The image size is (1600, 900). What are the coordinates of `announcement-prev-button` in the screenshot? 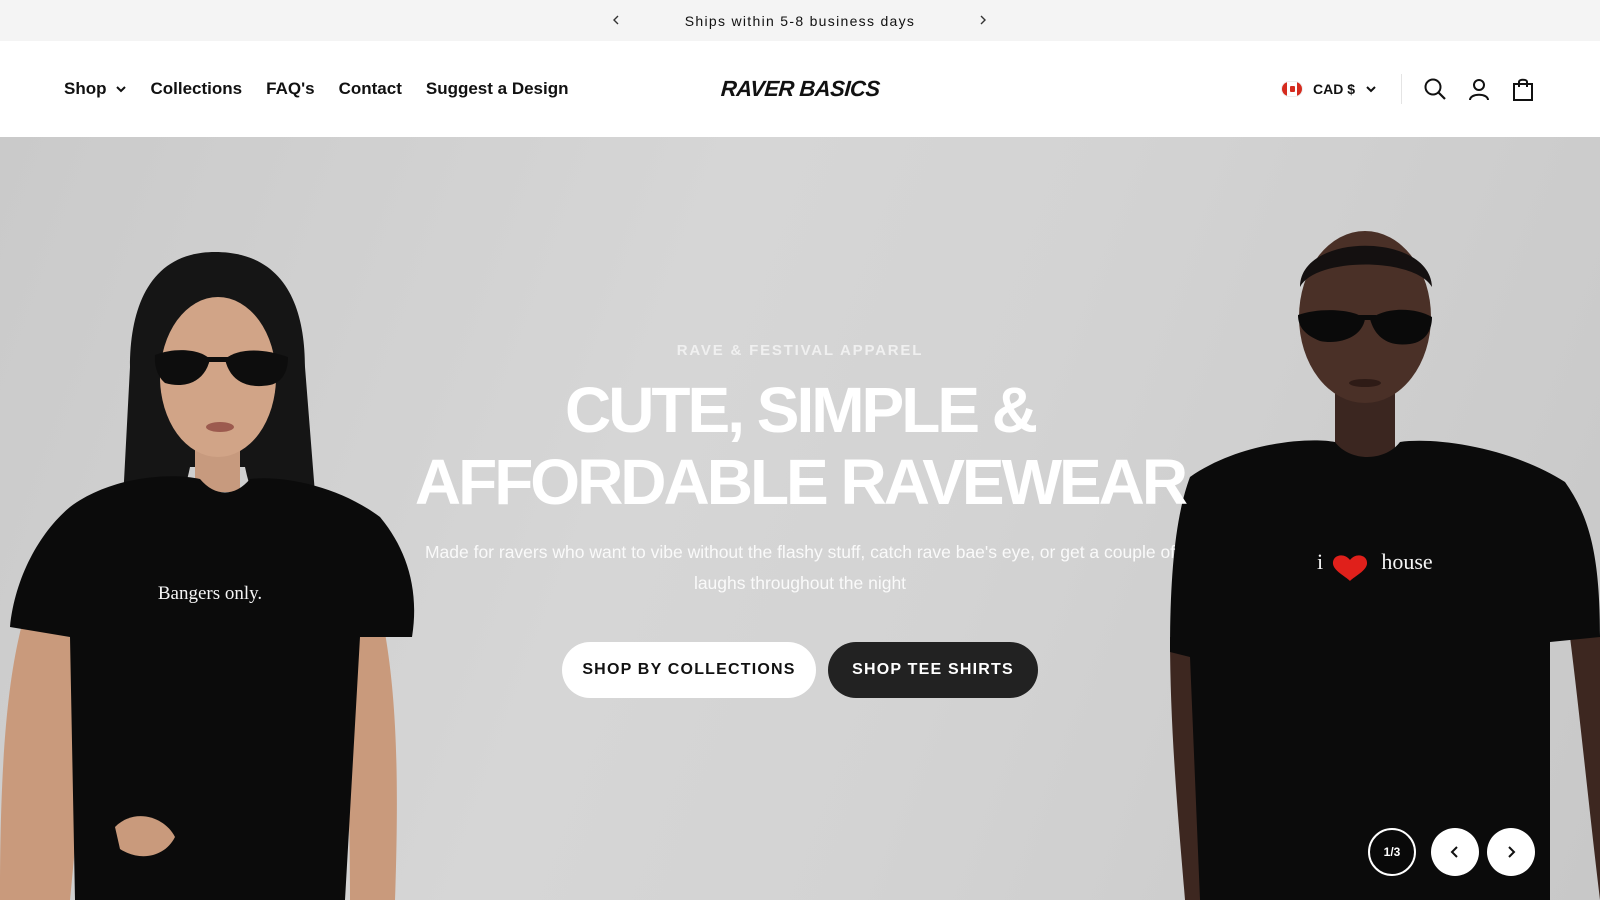 It's located at (616, 20).